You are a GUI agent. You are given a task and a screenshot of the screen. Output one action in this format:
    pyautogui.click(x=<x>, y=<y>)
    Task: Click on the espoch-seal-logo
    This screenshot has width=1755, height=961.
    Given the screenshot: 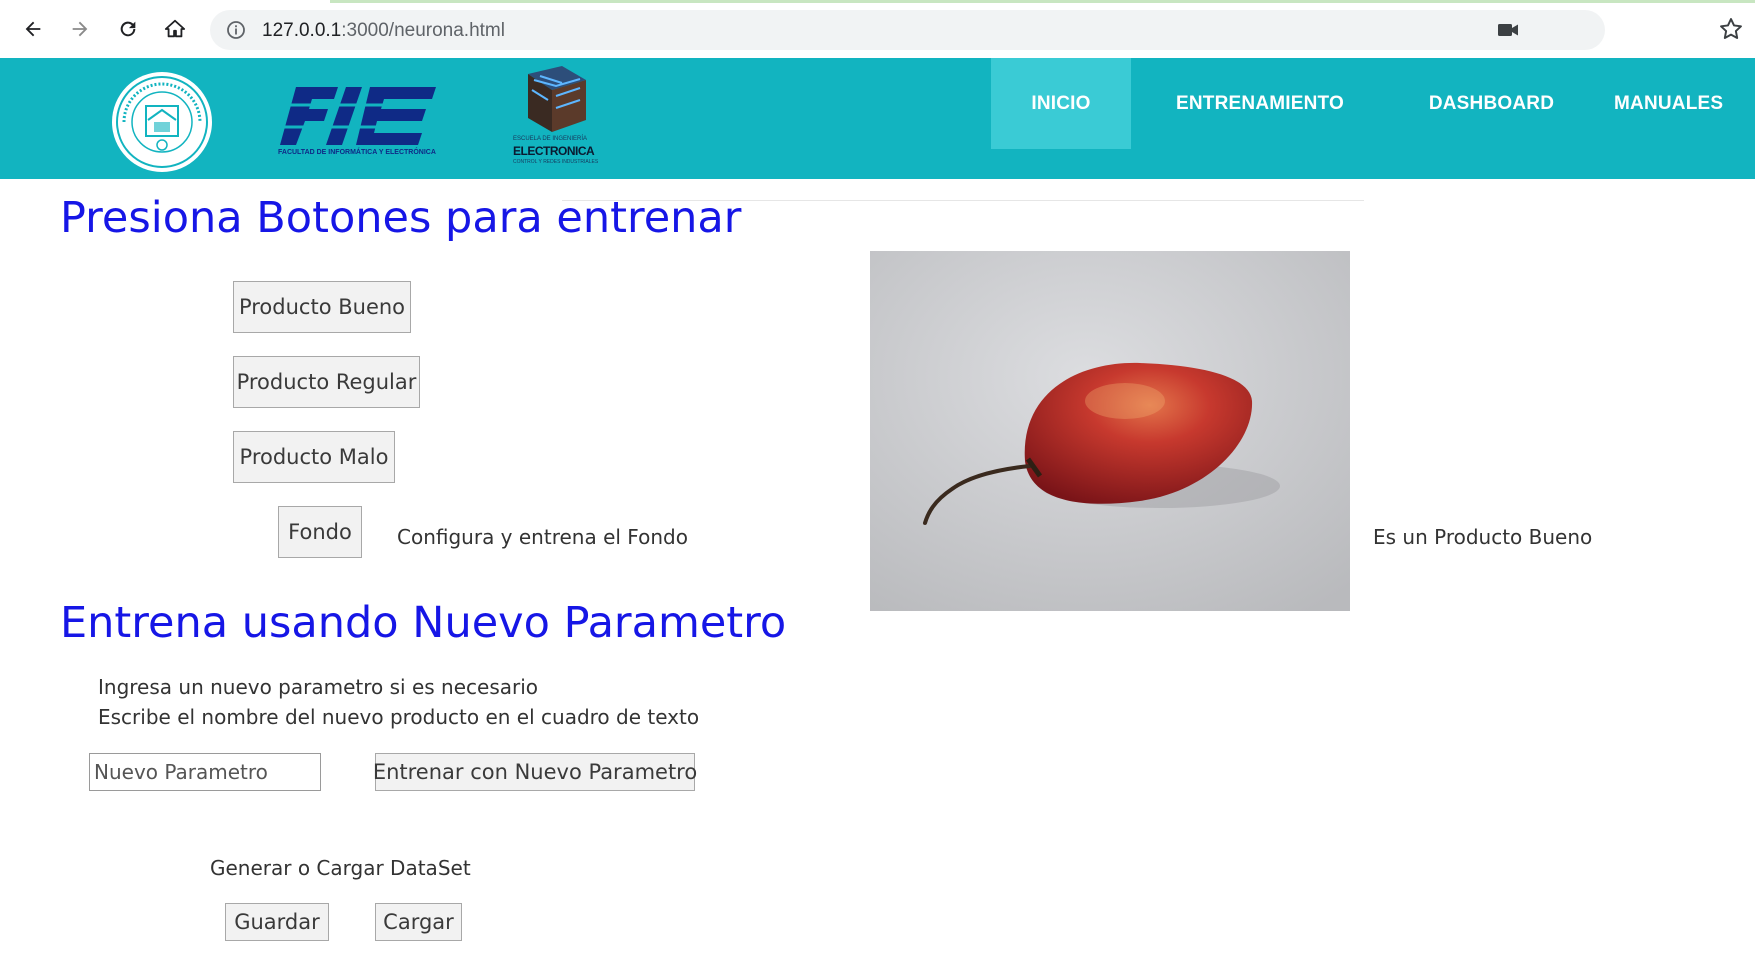 What is the action you would take?
    pyautogui.click(x=162, y=122)
    